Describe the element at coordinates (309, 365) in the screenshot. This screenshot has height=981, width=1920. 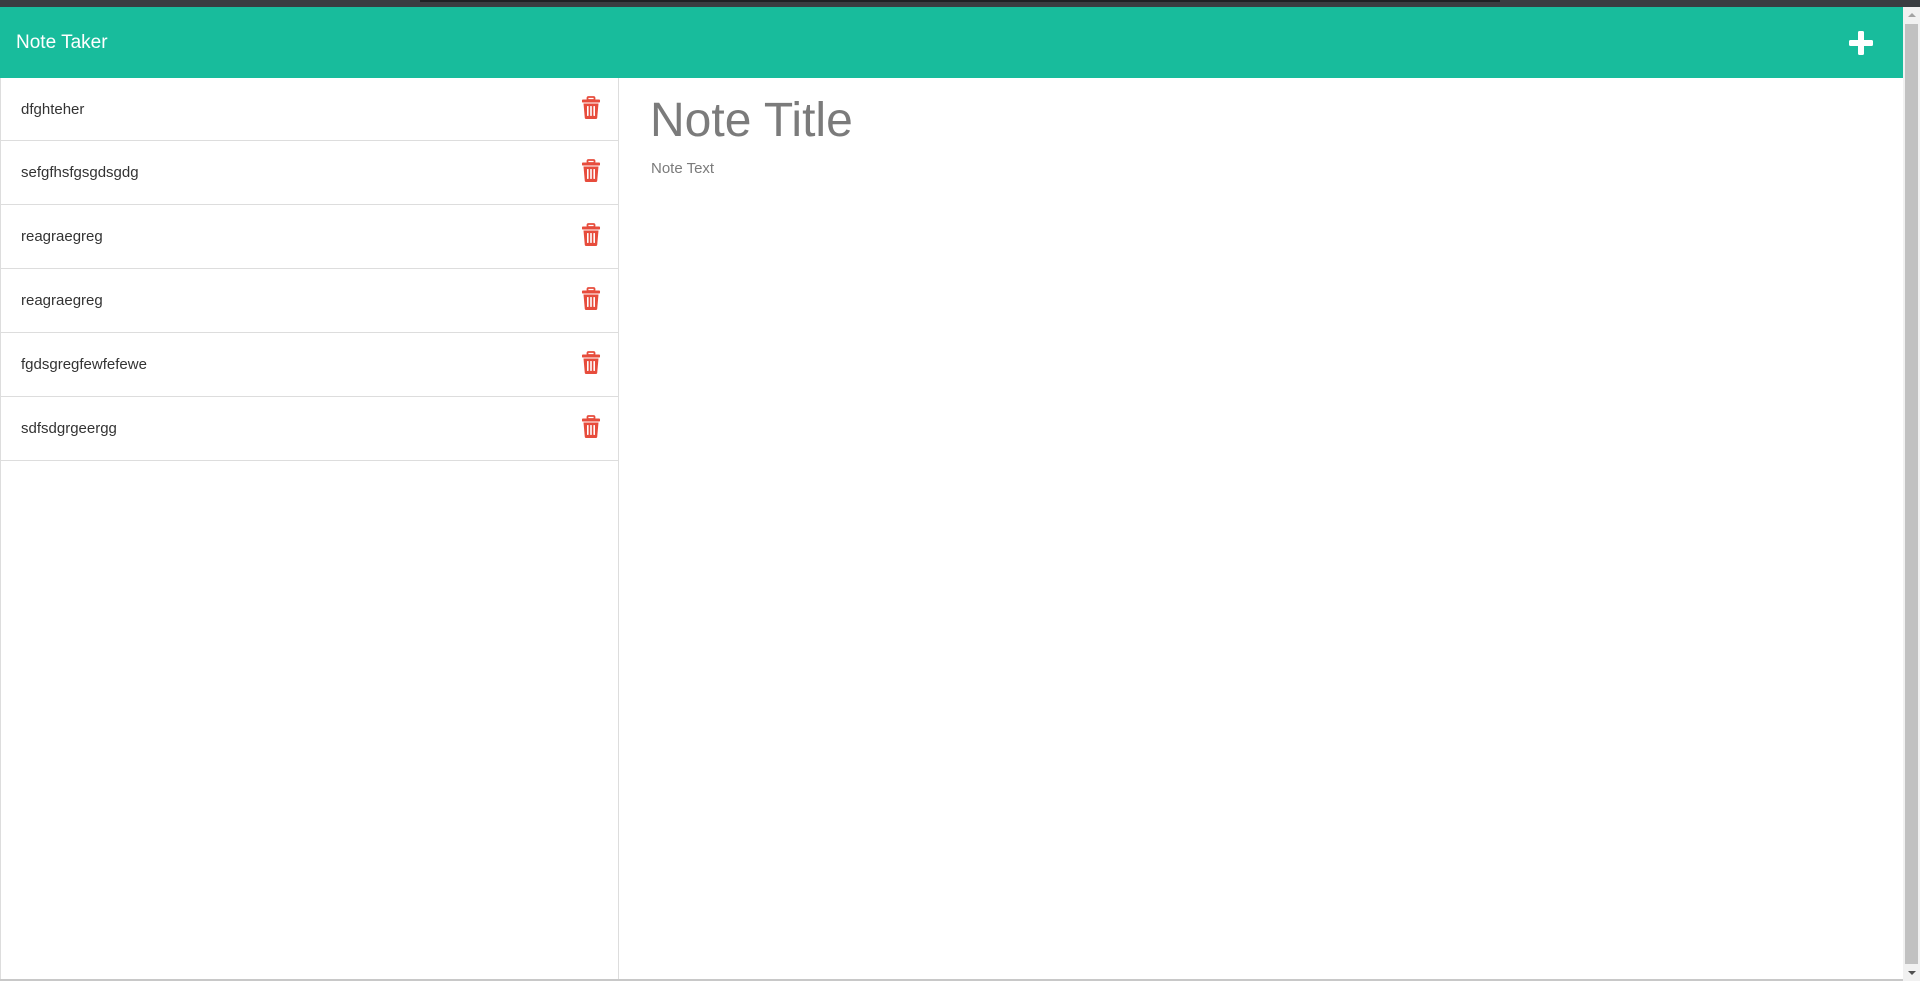
I see `list-item: fgdsgregfewfefewe` at that location.